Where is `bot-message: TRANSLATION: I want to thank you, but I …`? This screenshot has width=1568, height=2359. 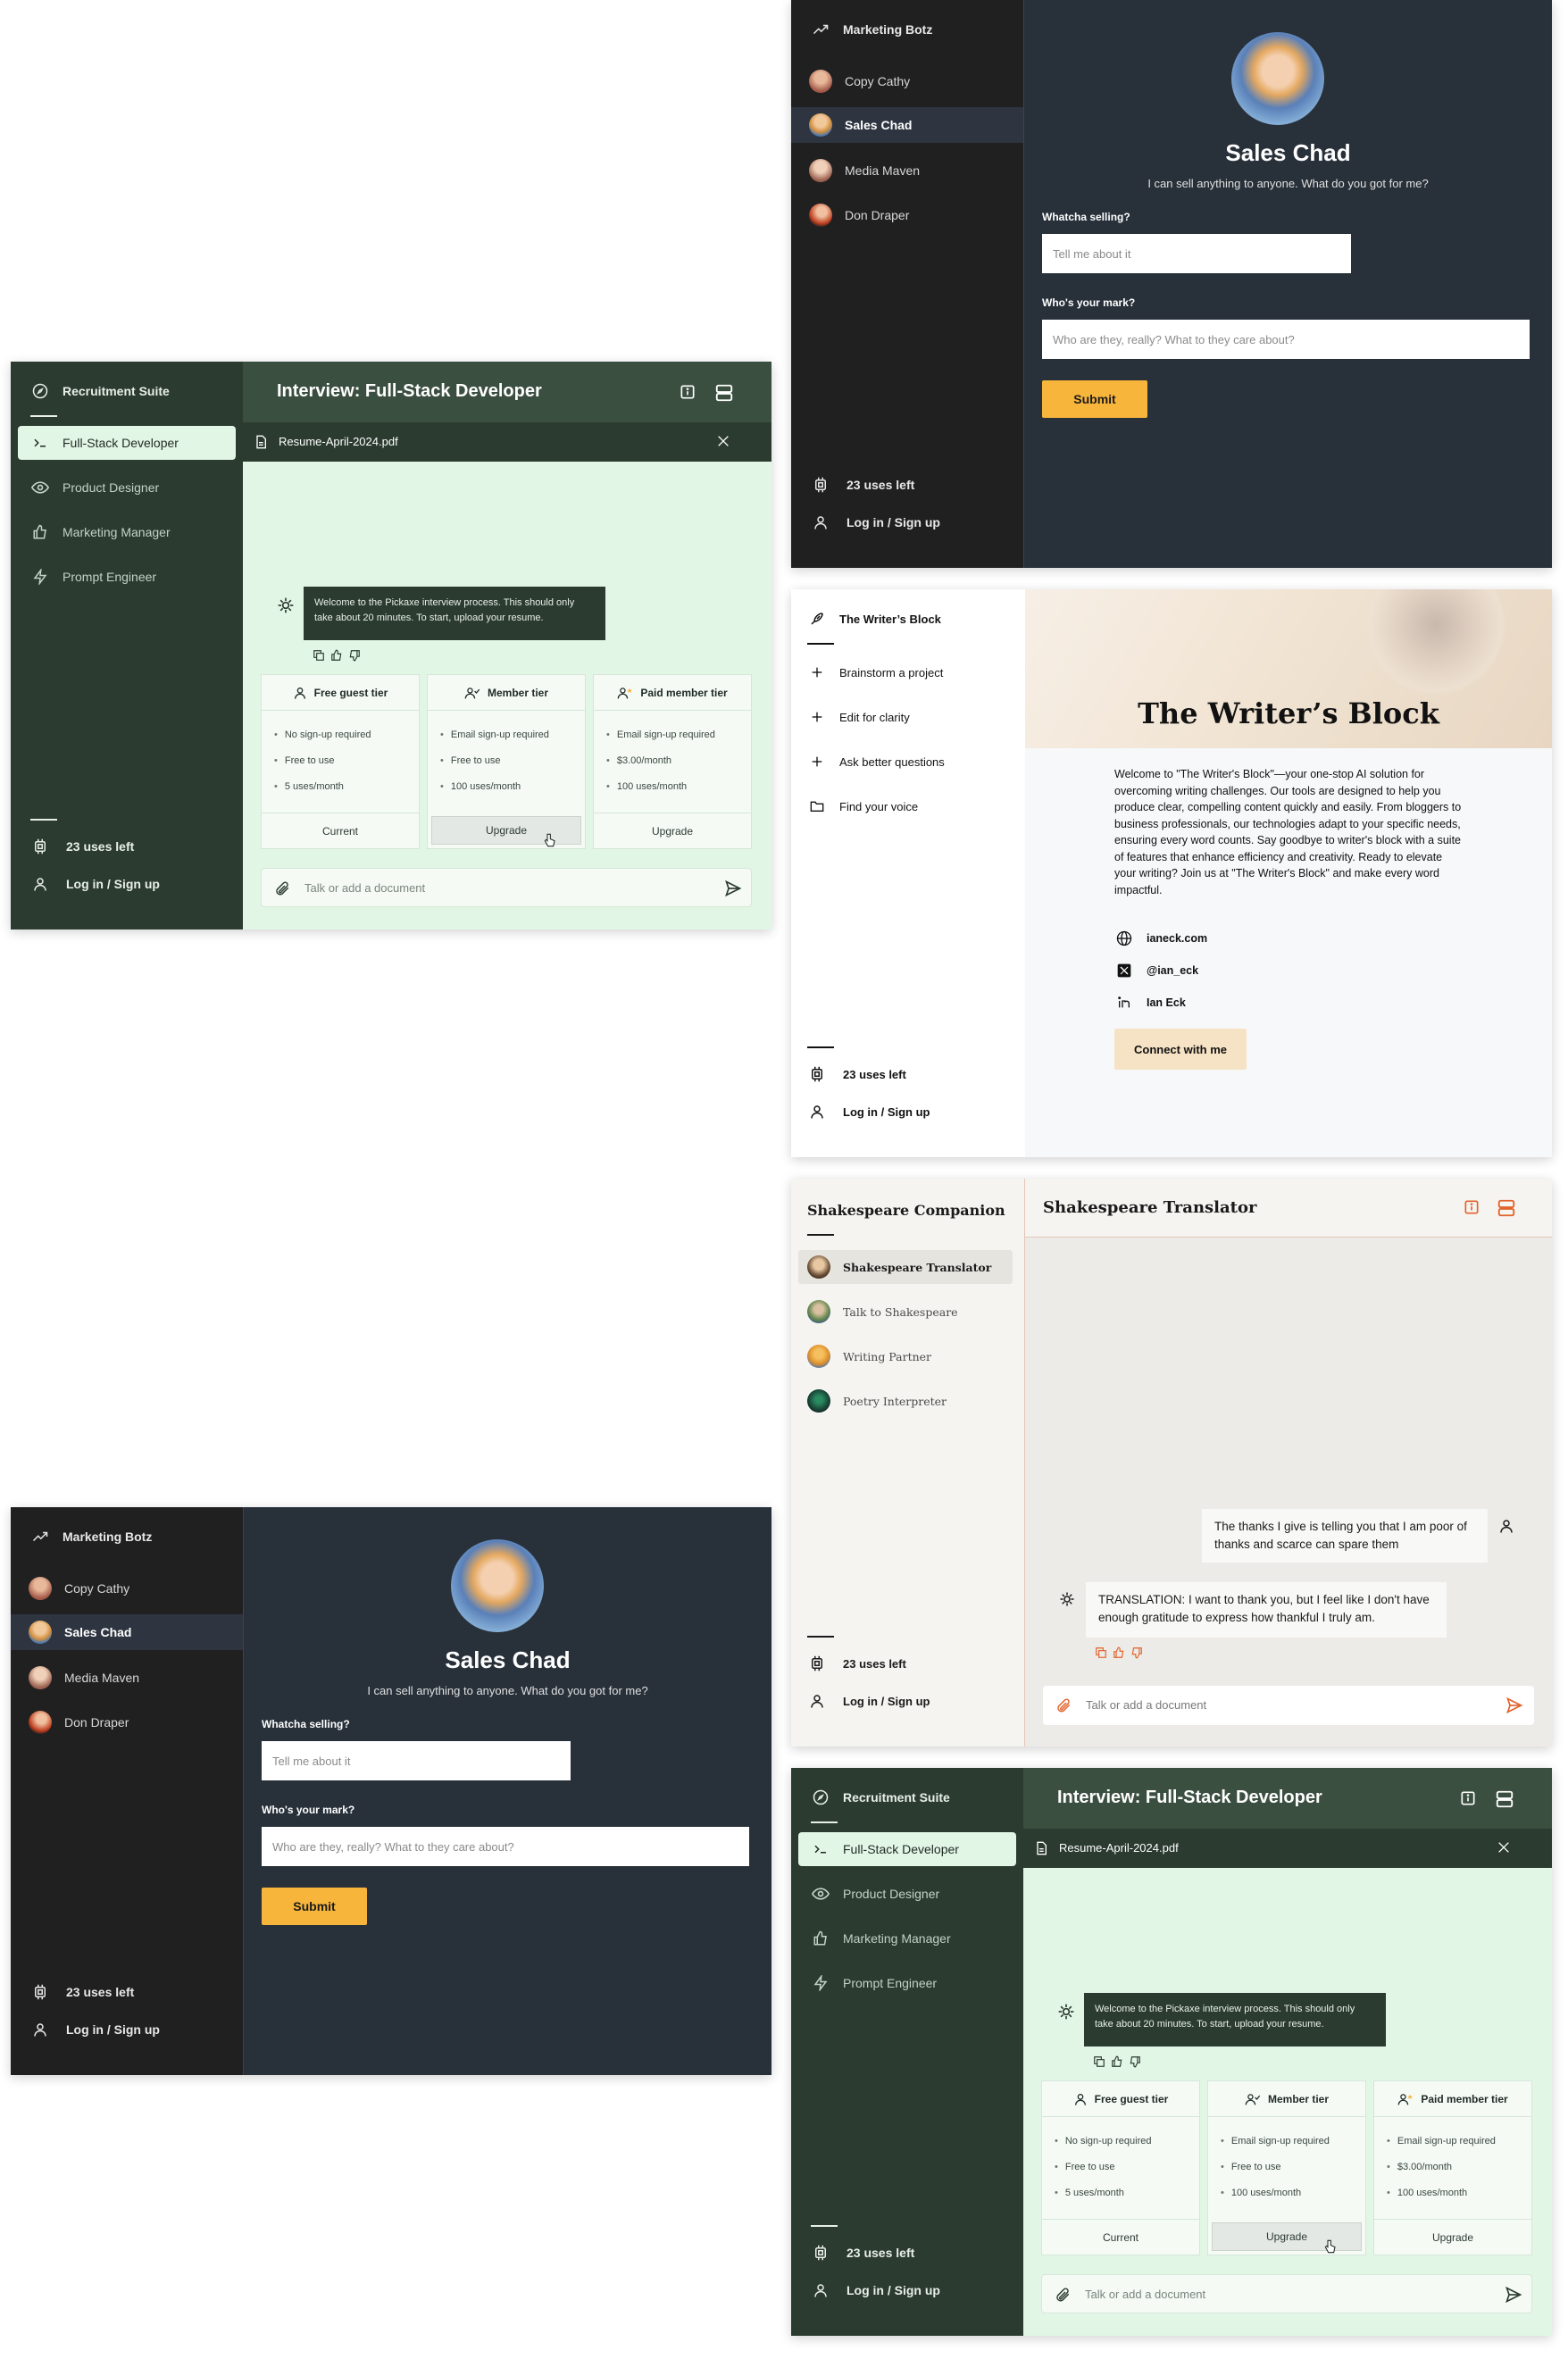 bot-message: TRANSLATION: I want to thank you, but I … is located at coordinates (1266, 1610).